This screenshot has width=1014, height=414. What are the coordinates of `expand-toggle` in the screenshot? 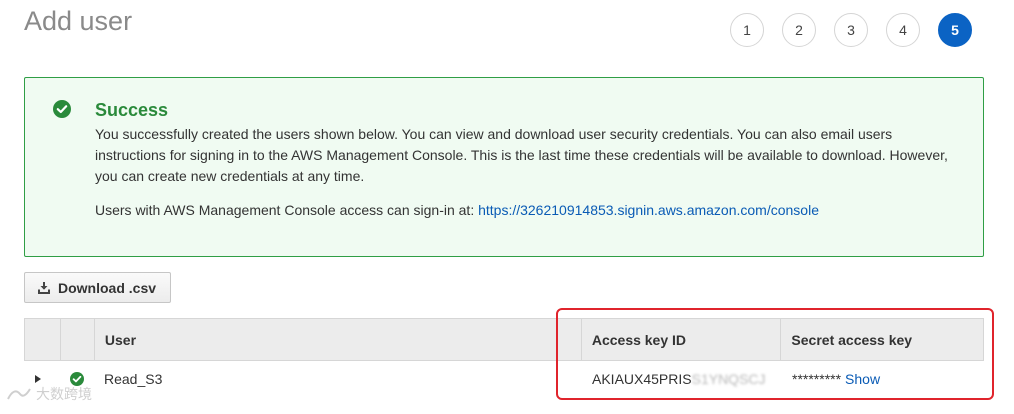 It's located at (42, 379).